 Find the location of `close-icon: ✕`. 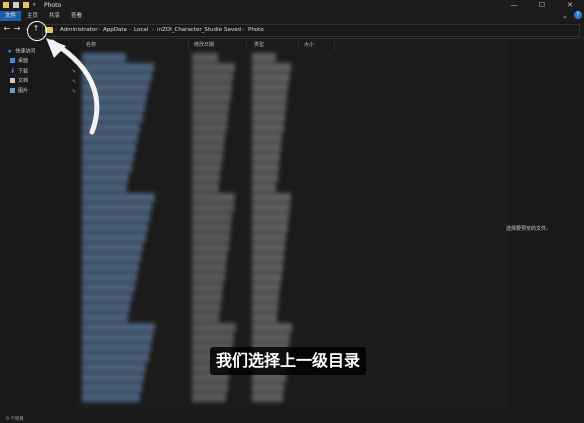

close-icon: ✕ is located at coordinates (570, 5).